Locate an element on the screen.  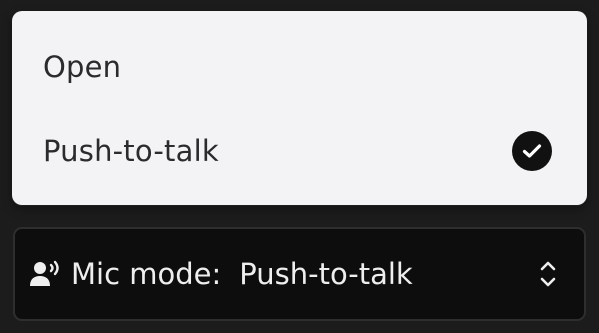
select-prefix-label: Mic mode: is located at coordinates (146, 274).